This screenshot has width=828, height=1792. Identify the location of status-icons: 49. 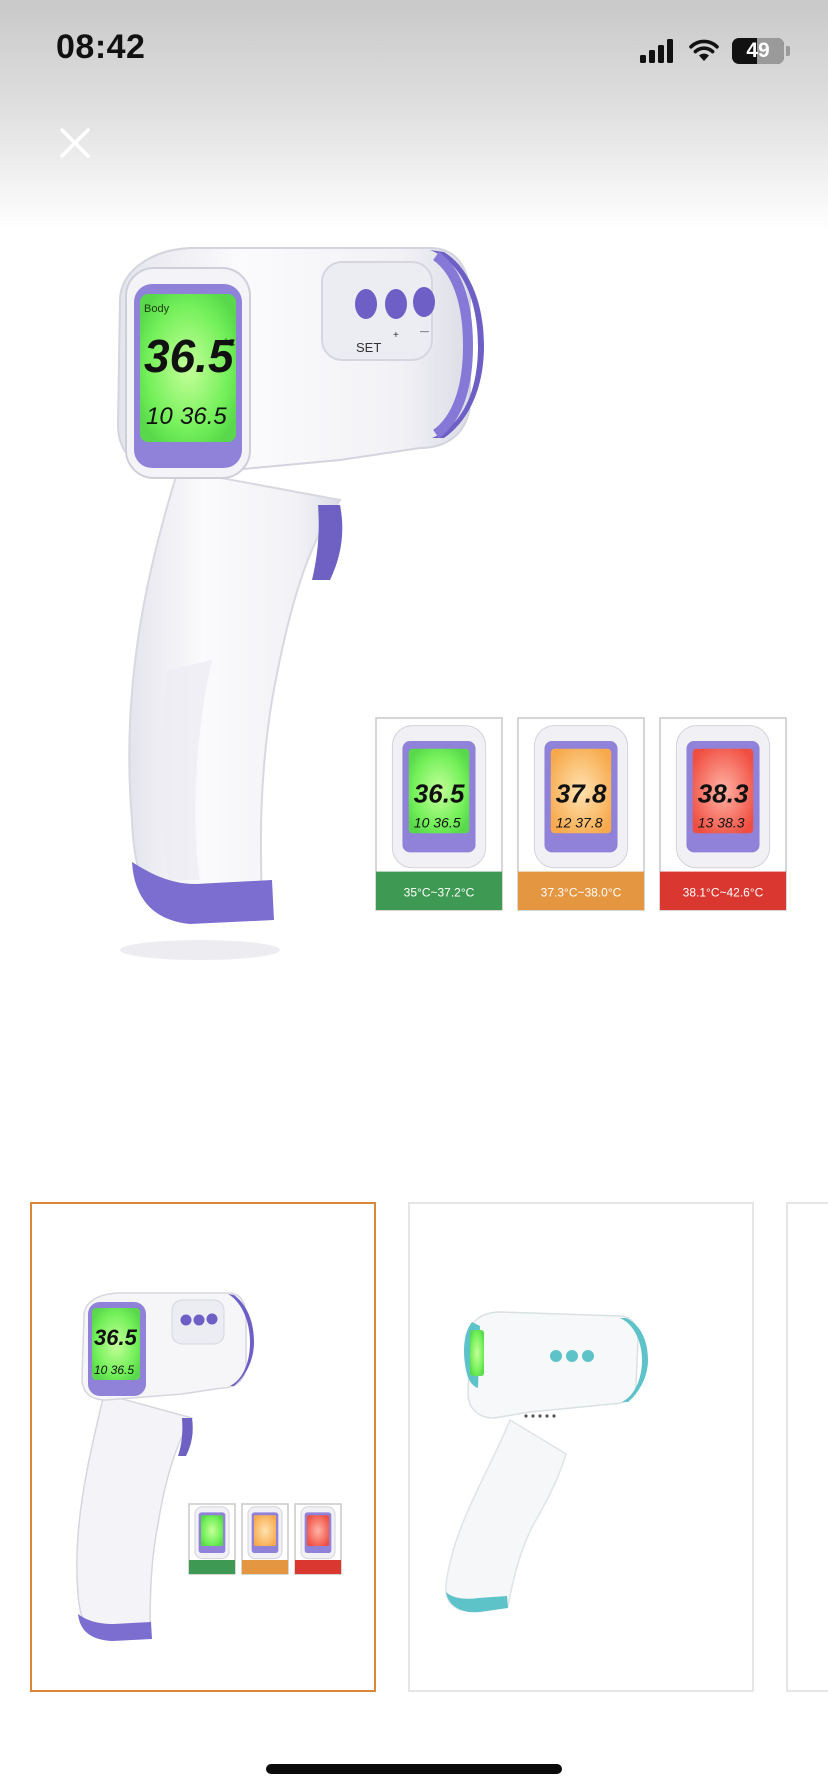
(715, 51).